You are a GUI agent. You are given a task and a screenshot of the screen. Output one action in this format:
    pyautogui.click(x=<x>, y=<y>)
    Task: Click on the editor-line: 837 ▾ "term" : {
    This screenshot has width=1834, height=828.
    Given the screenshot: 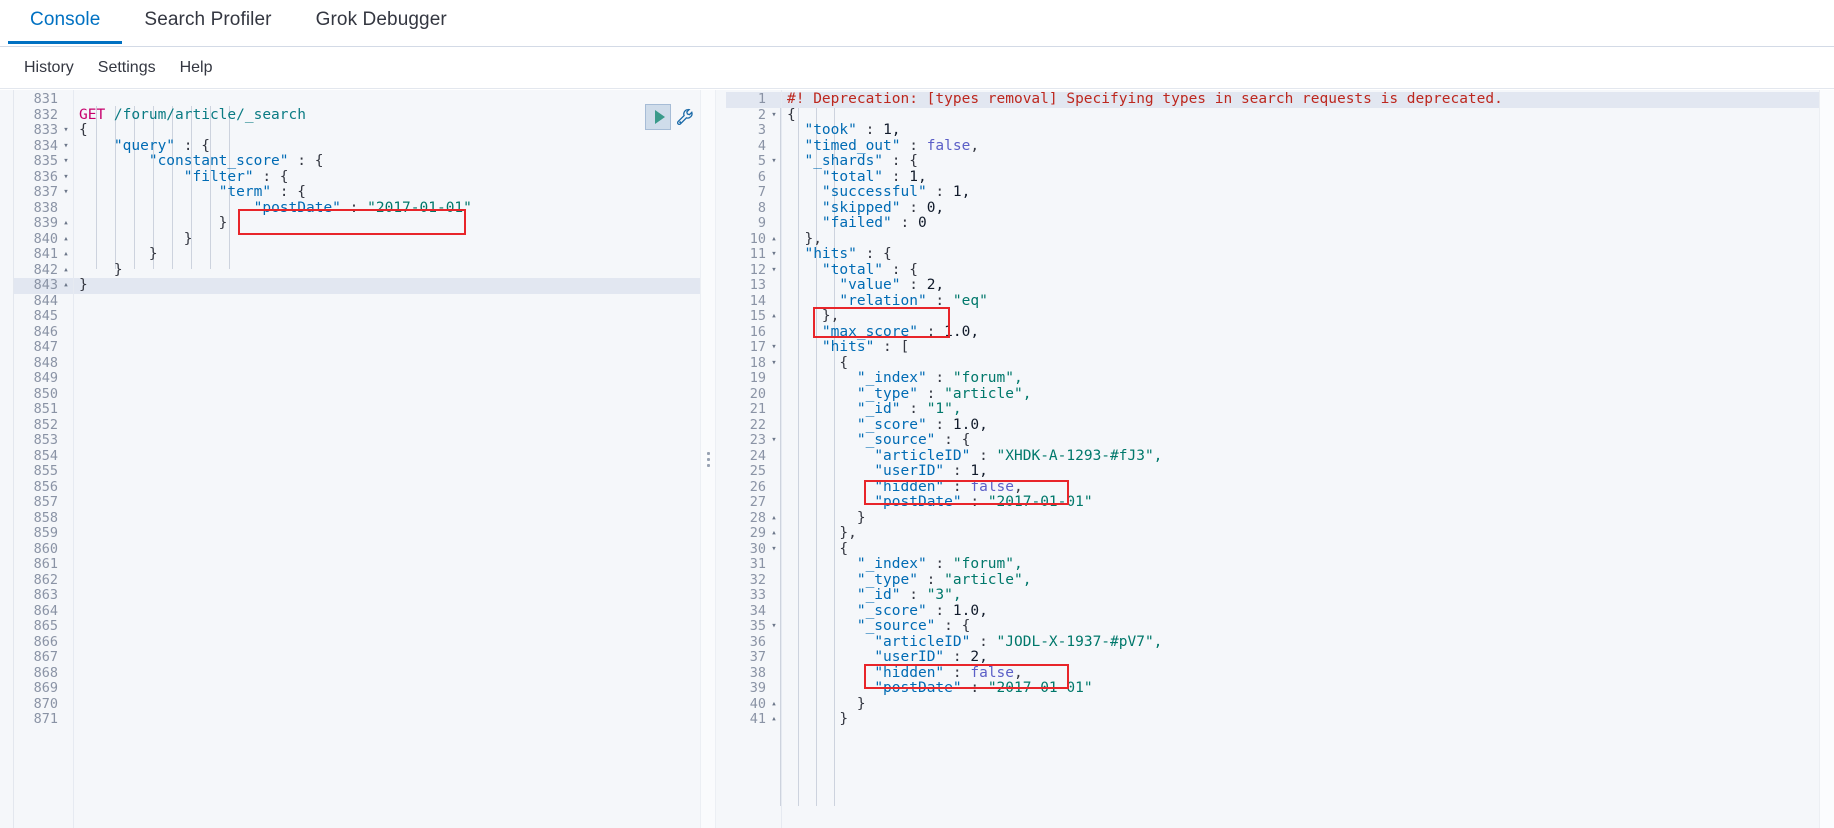 What is the action you would take?
    pyautogui.click(x=357, y=192)
    